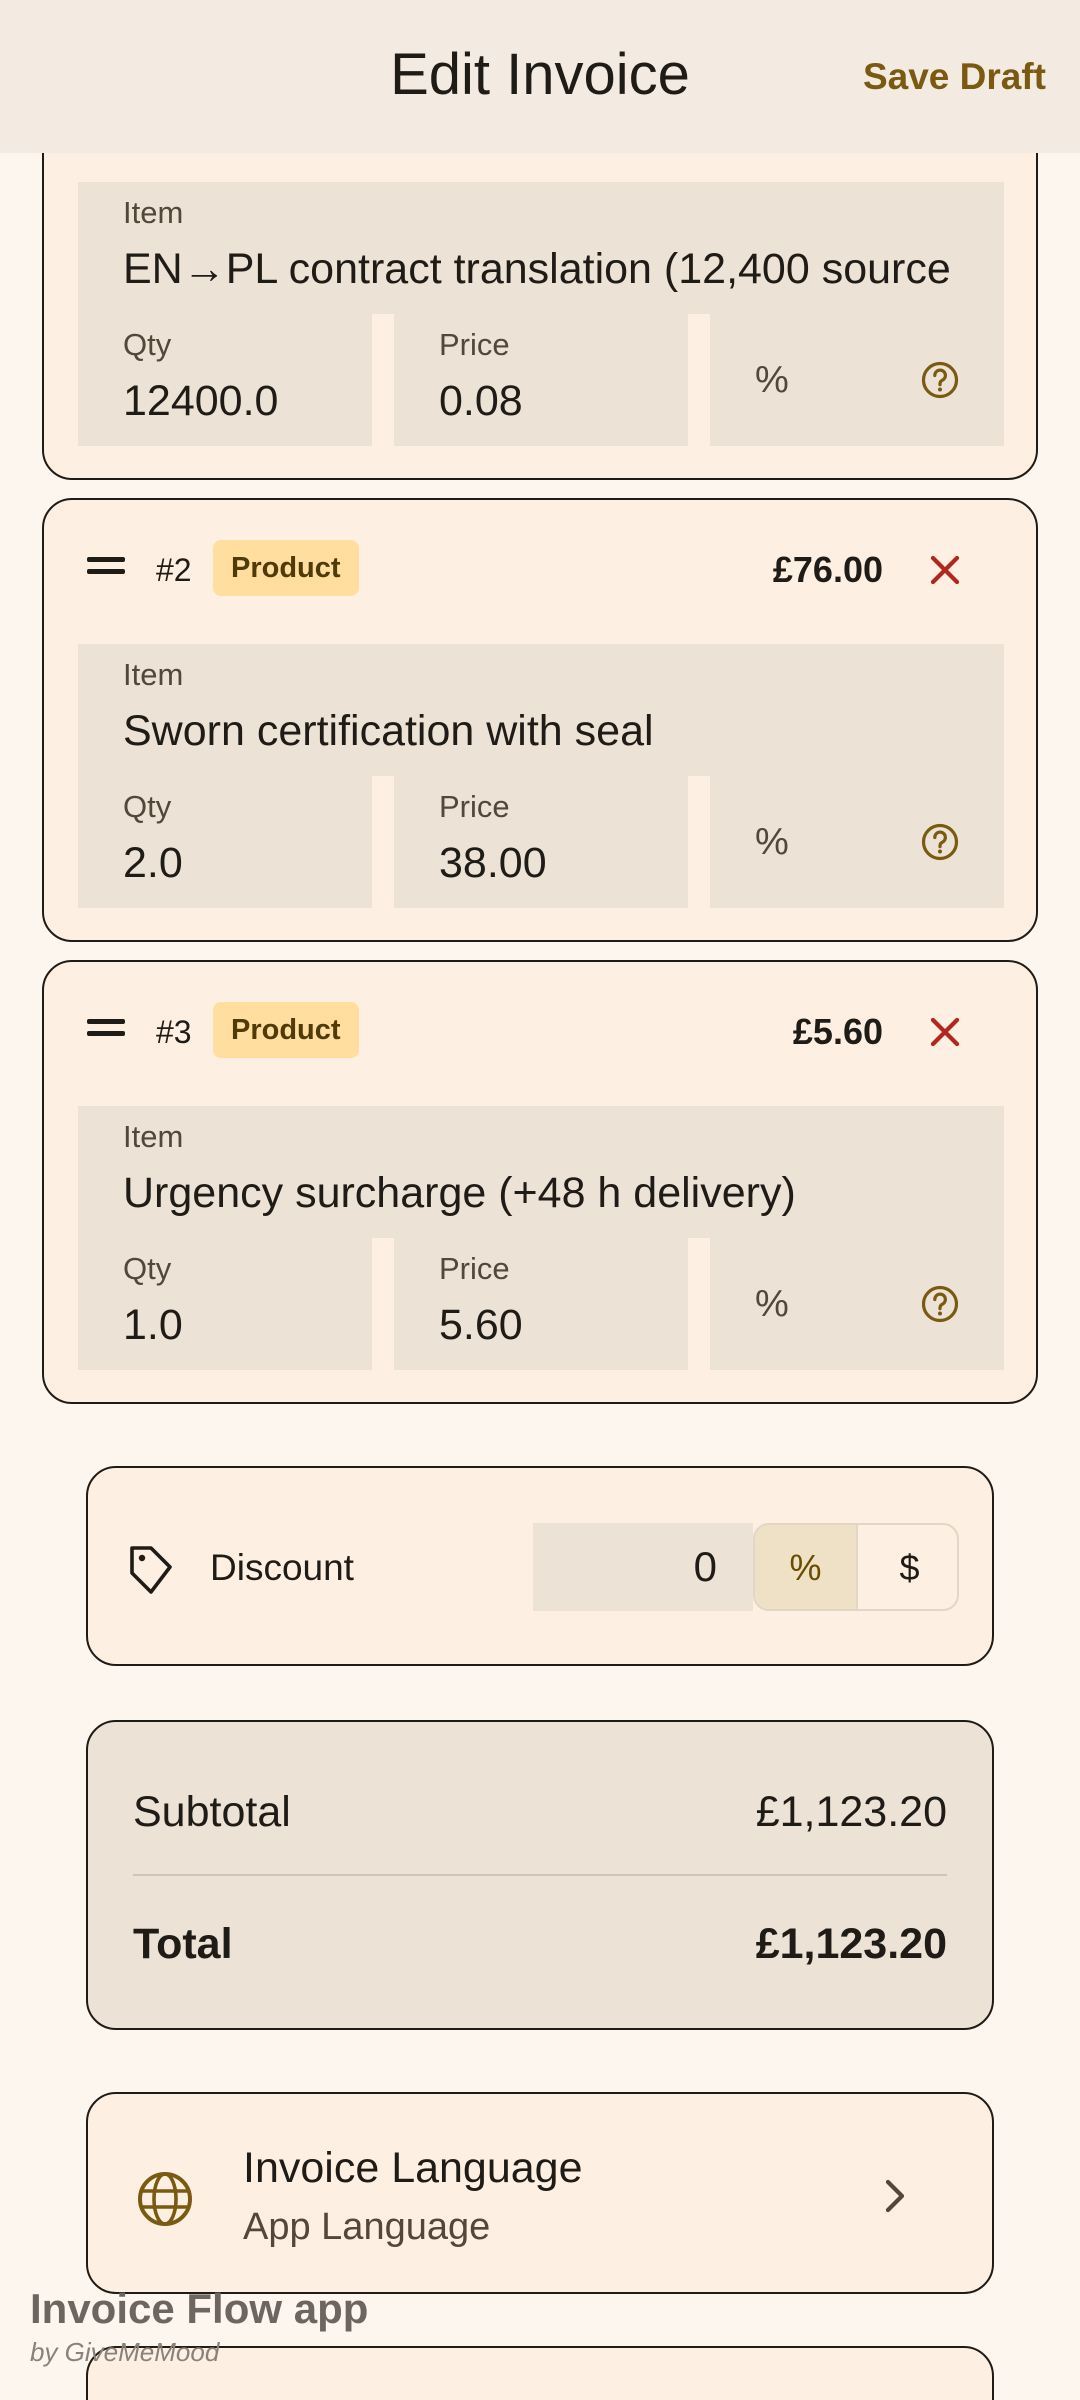  I want to click on line-item-header: #3 Product £5.60, so click(540, 1032).